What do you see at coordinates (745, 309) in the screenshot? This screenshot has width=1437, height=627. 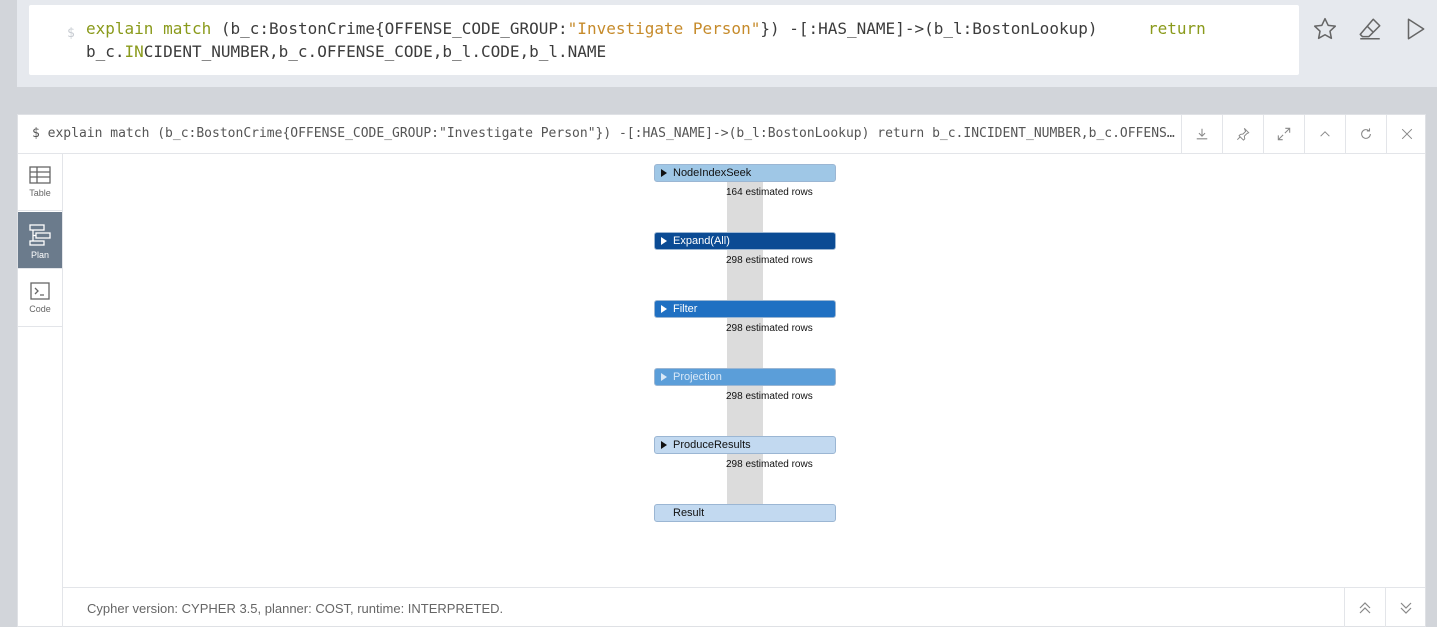 I see `plan-operator: Filter` at bounding box center [745, 309].